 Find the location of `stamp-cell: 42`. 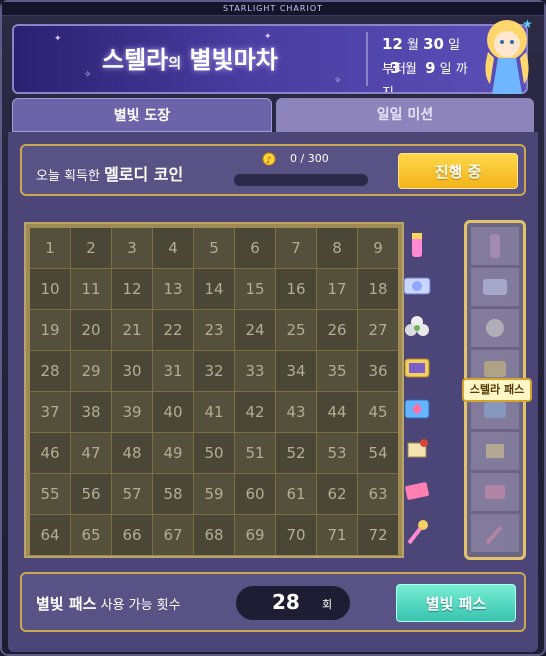

stamp-cell: 42 is located at coordinates (255, 412).